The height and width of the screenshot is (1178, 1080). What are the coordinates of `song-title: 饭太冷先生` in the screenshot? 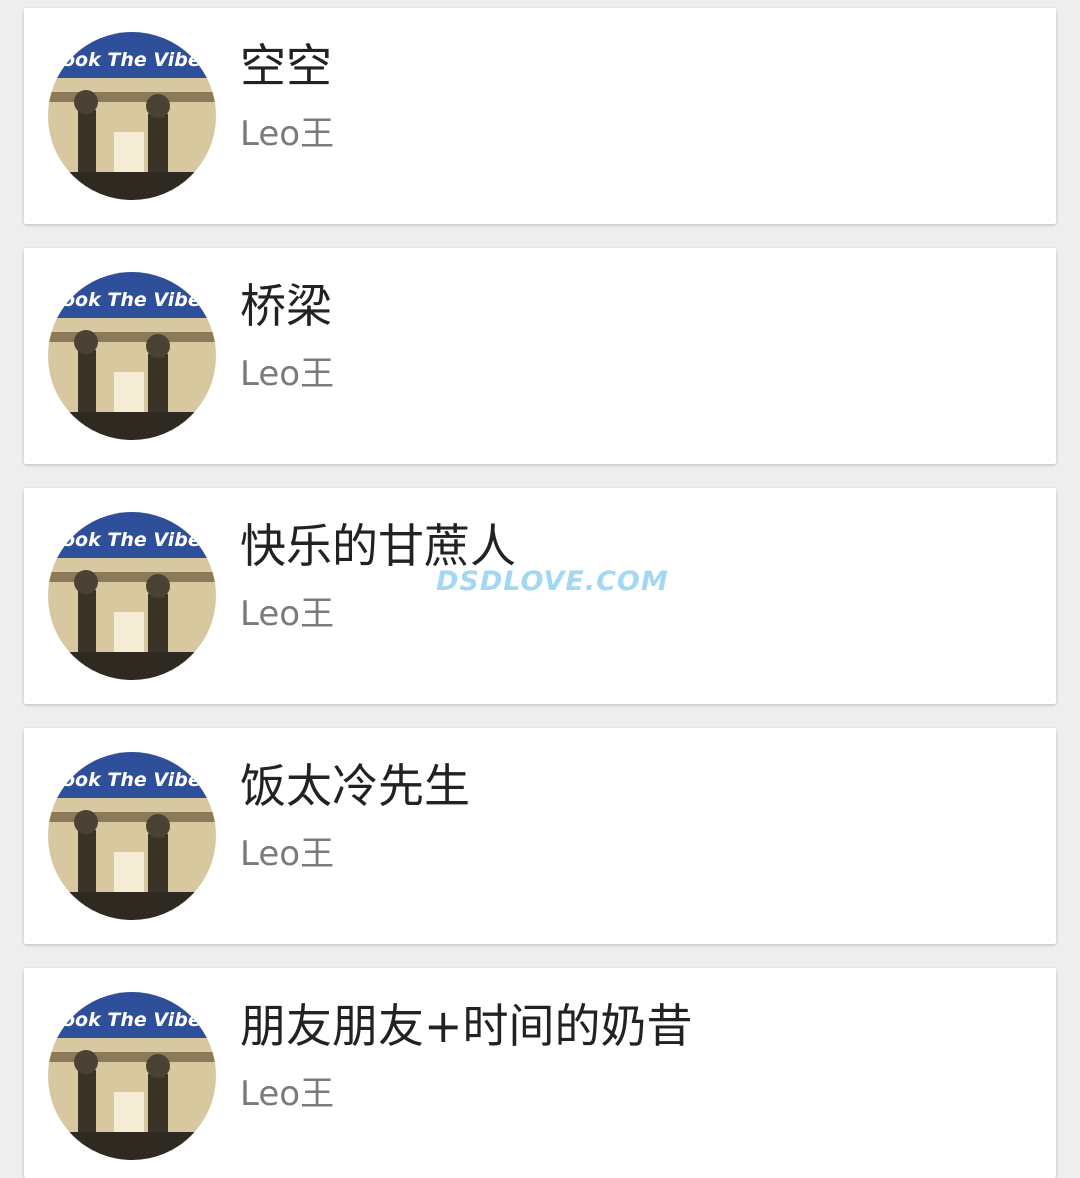 It's located at (355, 786).